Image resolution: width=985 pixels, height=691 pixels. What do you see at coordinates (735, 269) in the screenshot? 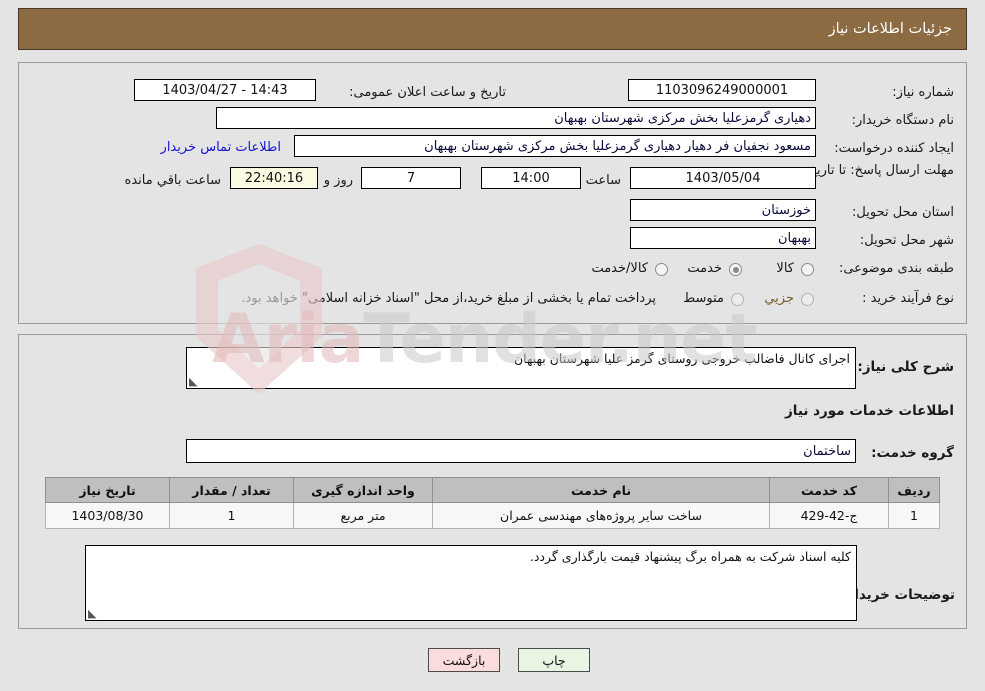
I see `radio-category-service` at bounding box center [735, 269].